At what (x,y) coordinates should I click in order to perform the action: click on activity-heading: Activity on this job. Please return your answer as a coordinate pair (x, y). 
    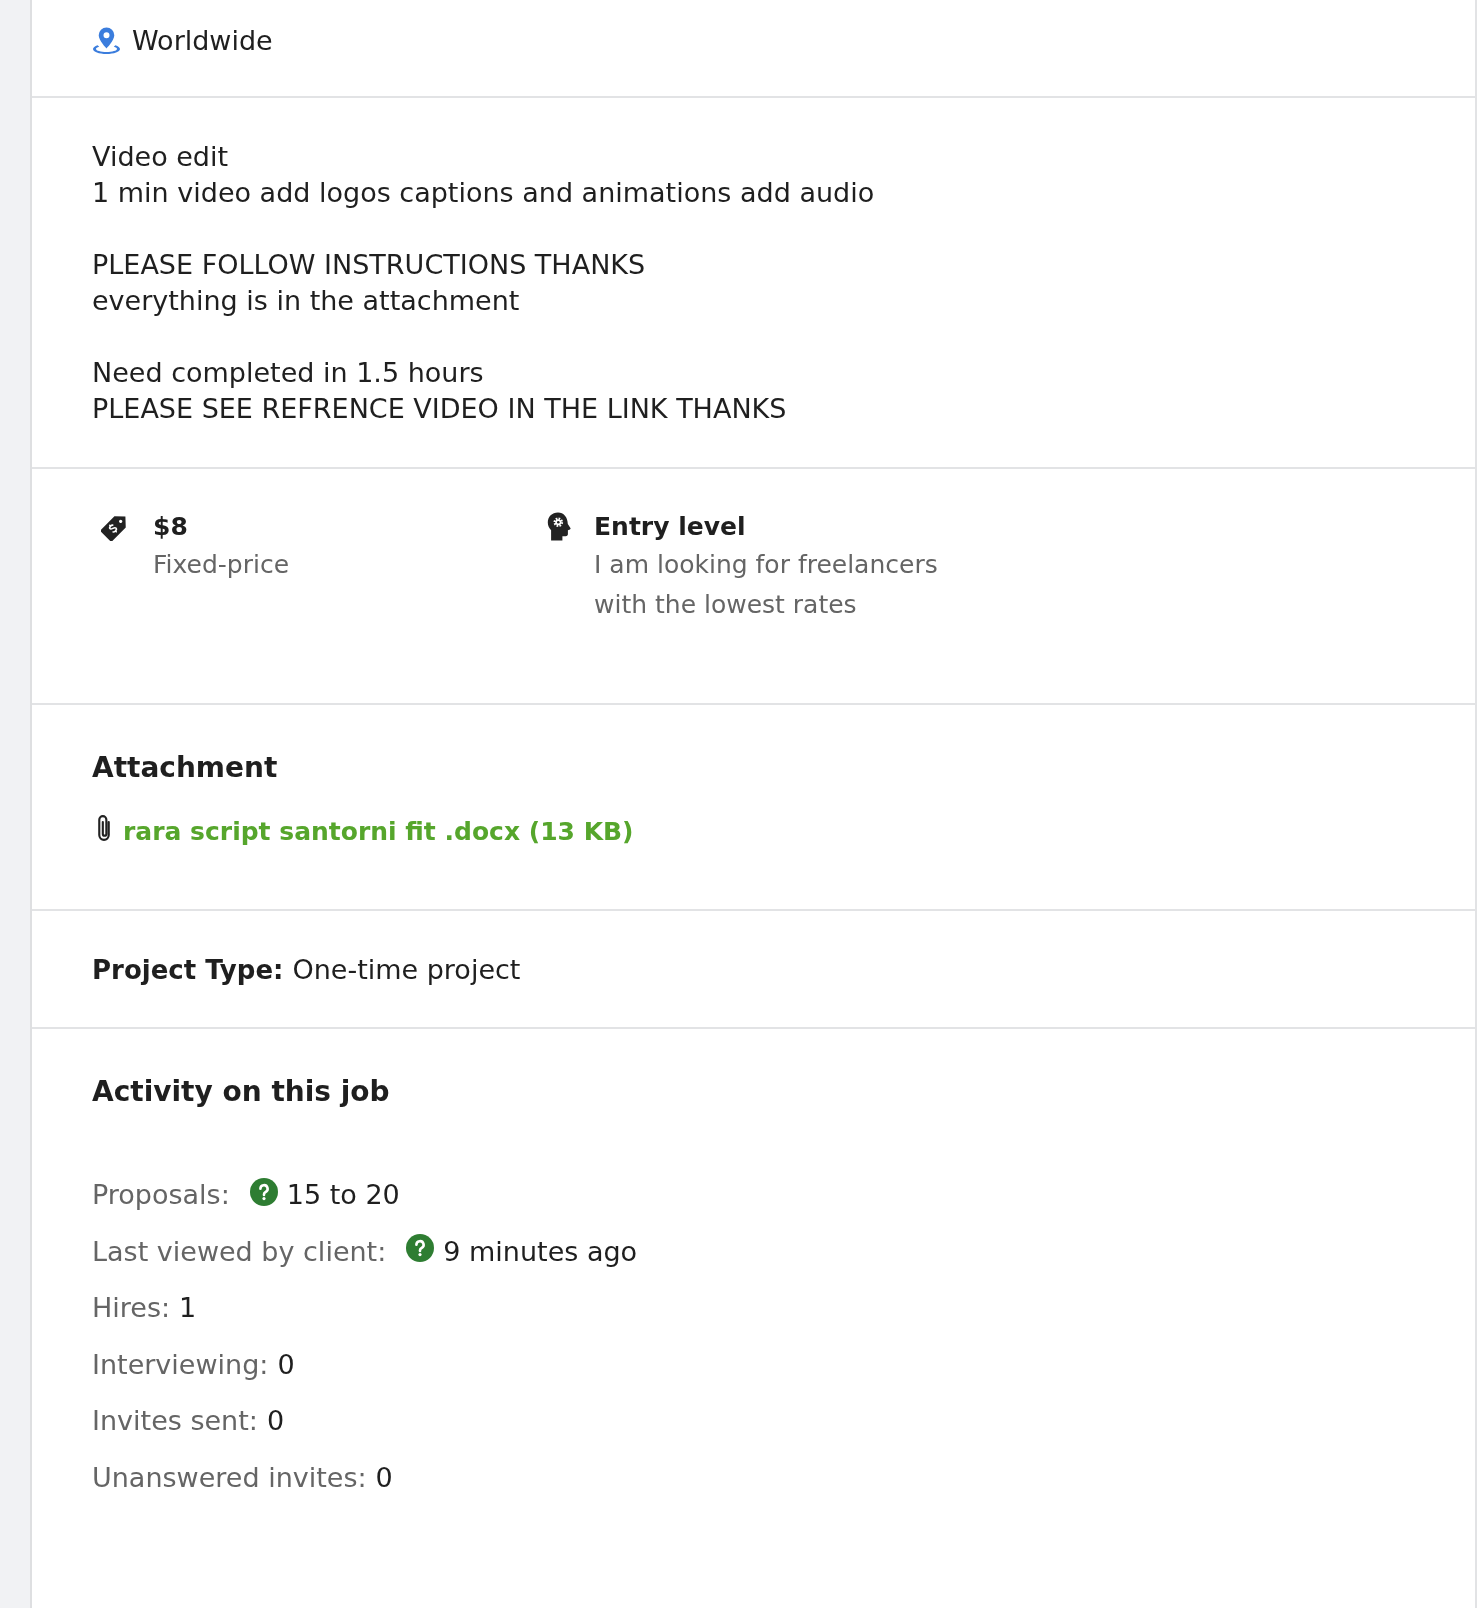
    Looking at the image, I should click on (241, 1092).